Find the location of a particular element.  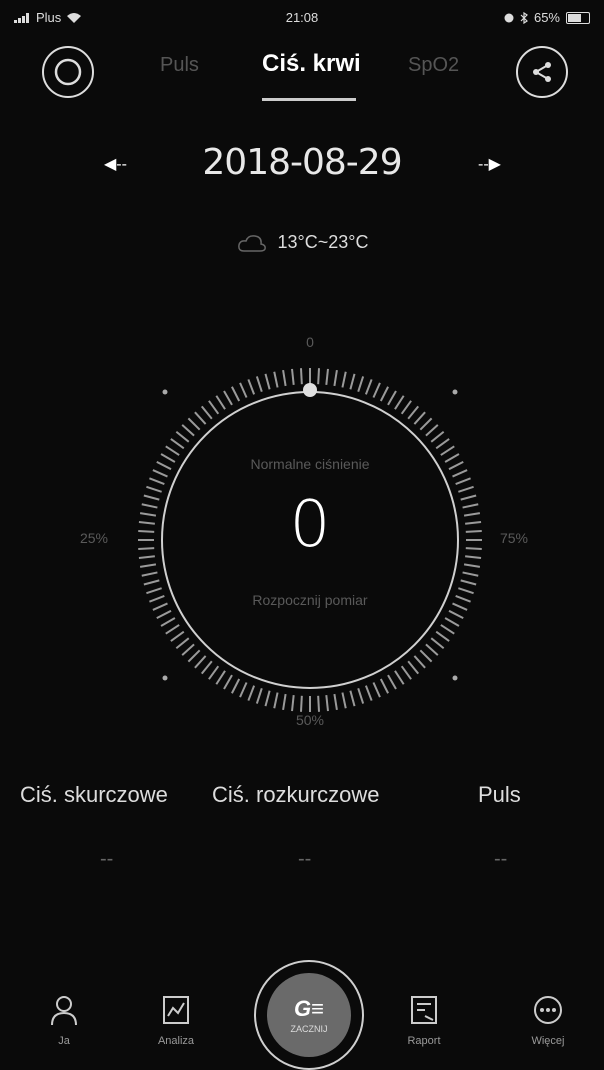

nav-raport-label: Raport is located at coordinates (424, 1041).